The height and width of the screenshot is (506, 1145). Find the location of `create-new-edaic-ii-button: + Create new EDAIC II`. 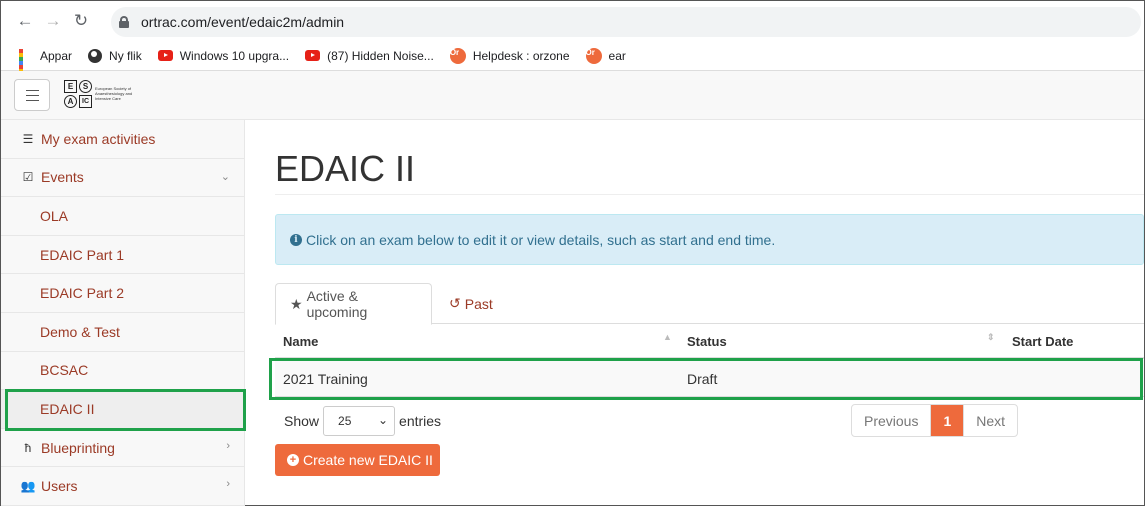

create-new-edaic-ii-button: + Create new EDAIC II is located at coordinates (357, 460).